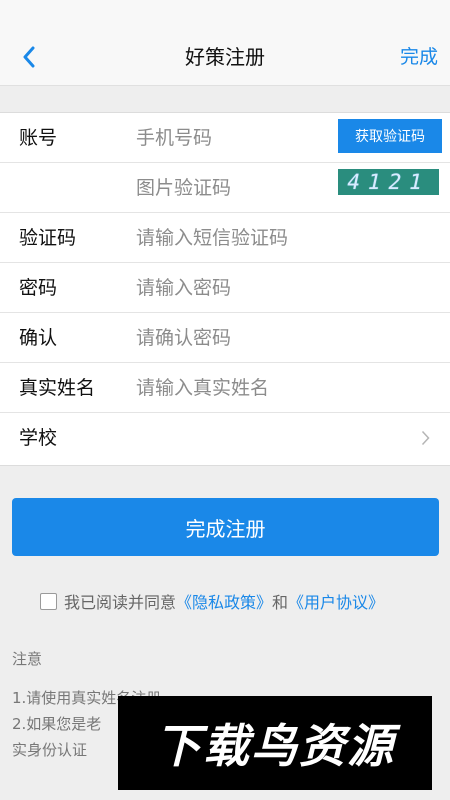  Describe the element at coordinates (419, 57) in the screenshot. I see `done-button: 完成` at that location.